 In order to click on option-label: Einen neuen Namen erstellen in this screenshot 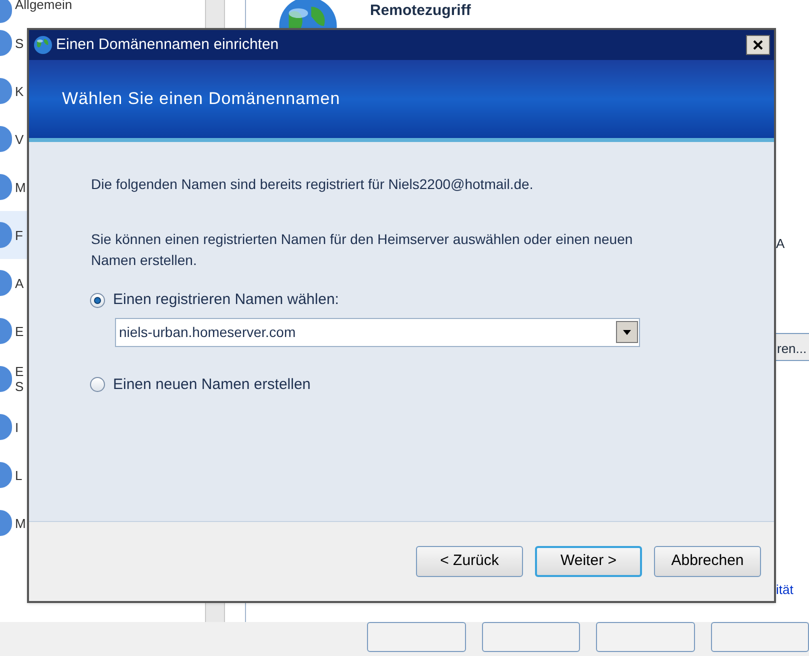, I will do `click(212, 384)`.